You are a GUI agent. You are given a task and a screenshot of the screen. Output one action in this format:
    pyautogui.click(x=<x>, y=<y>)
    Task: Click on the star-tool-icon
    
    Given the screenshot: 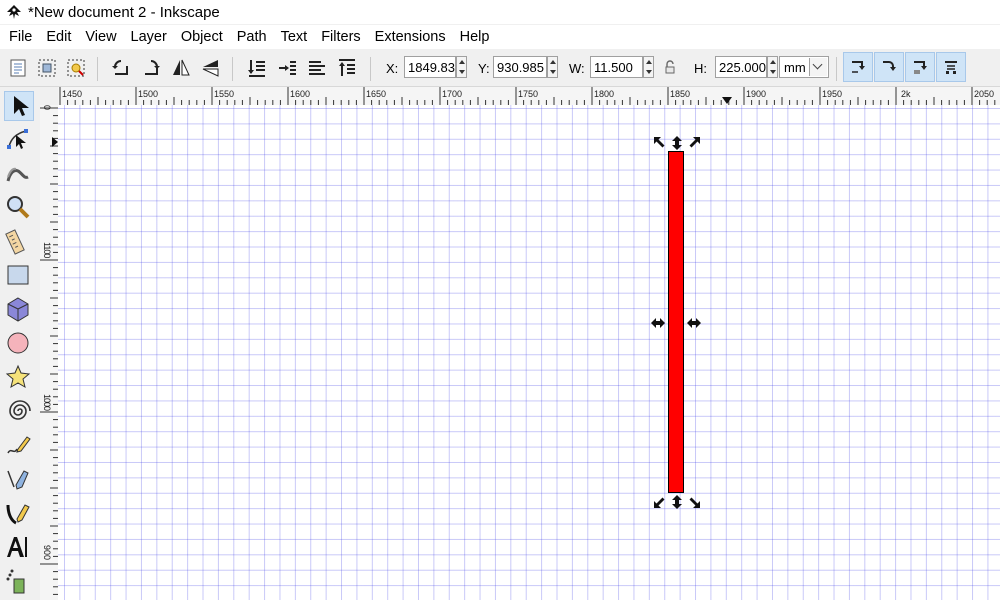 What is the action you would take?
    pyautogui.click(x=18, y=376)
    